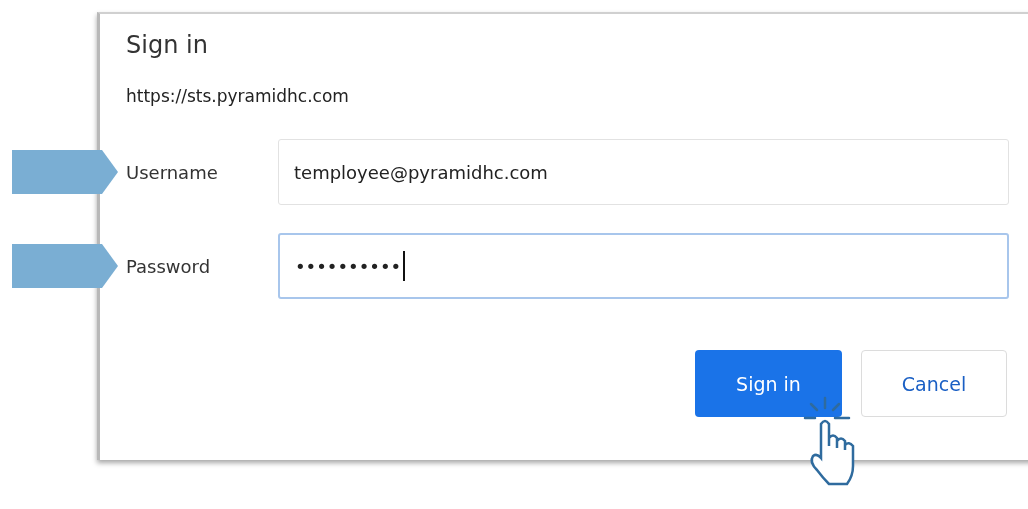 This screenshot has height=509, width=1028. What do you see at coordinates (934, 383) in the screenshot?
I see `cancel-button: Cancel` at bounding box center [934, 383].